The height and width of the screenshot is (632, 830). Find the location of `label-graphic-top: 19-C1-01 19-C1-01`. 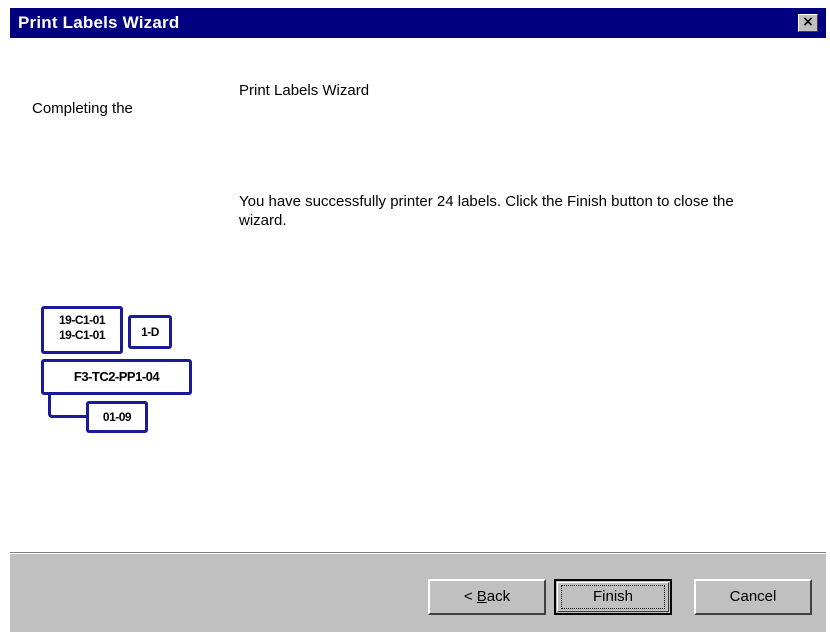

label-graphic-top: 19-C1-01 19-C1-01 is located at coordinates (82, 330).